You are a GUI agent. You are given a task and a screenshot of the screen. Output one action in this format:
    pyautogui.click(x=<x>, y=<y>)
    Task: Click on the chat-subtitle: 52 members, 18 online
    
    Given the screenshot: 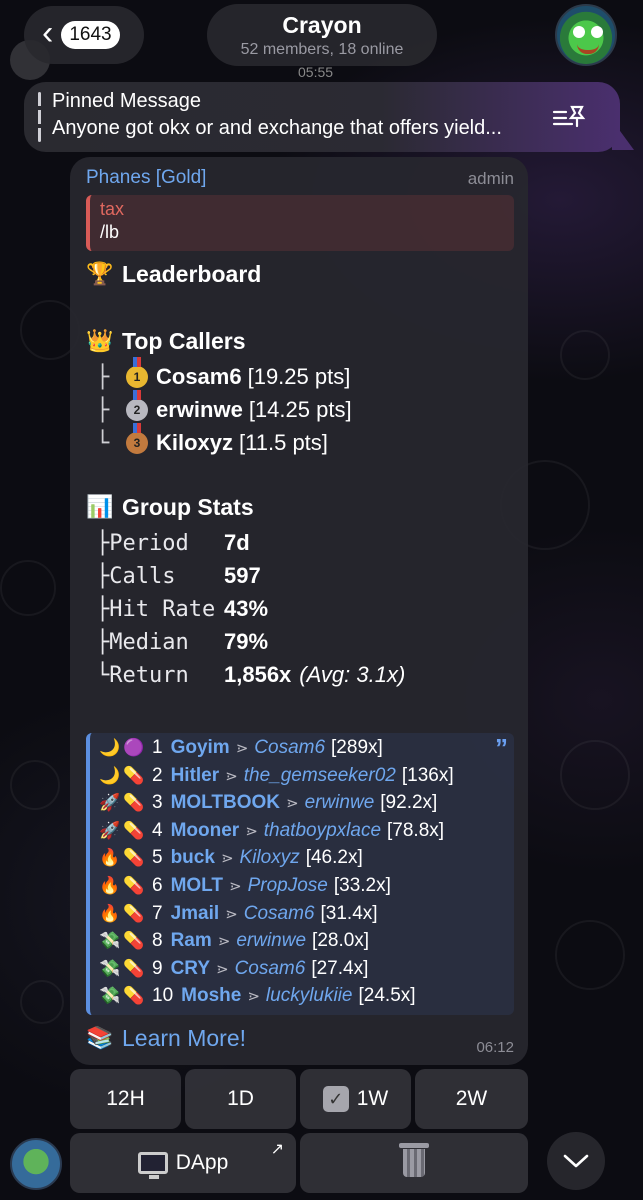 What is the action you would take?
    pyautogui.click(x=322, y=49)
    